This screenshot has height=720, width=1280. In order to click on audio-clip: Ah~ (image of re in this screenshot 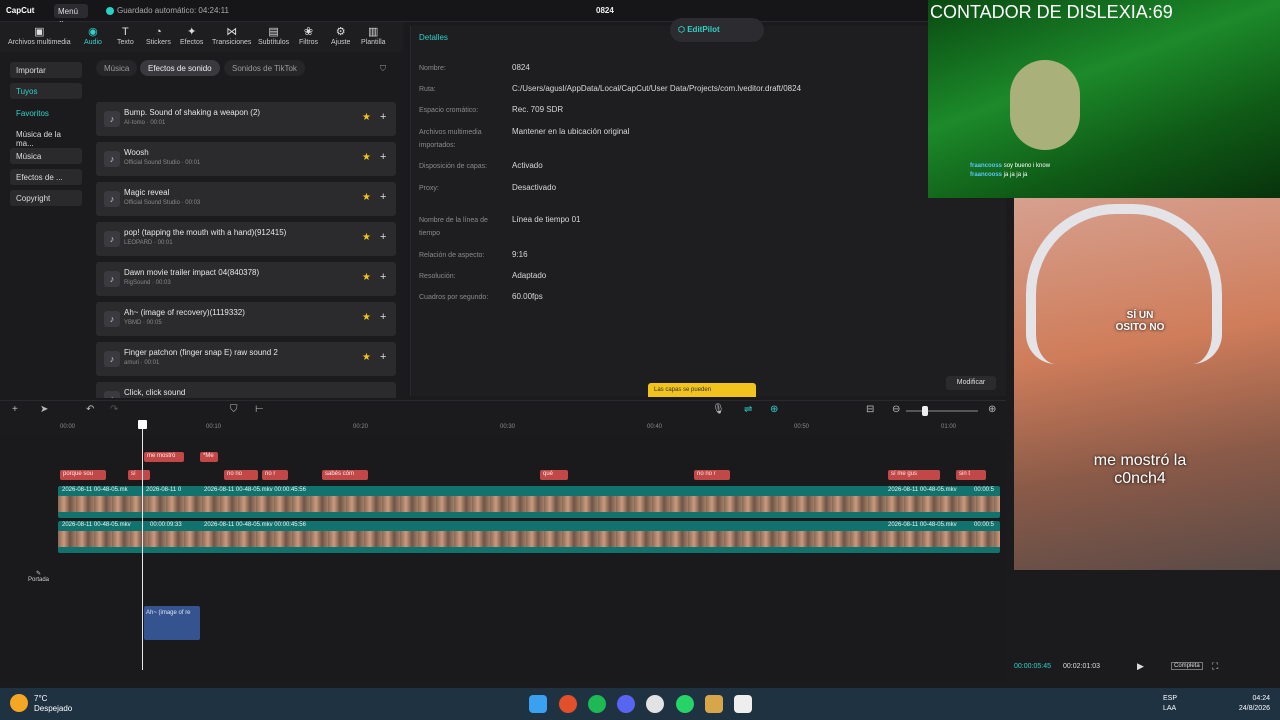, I will do `click(172, 623)`.